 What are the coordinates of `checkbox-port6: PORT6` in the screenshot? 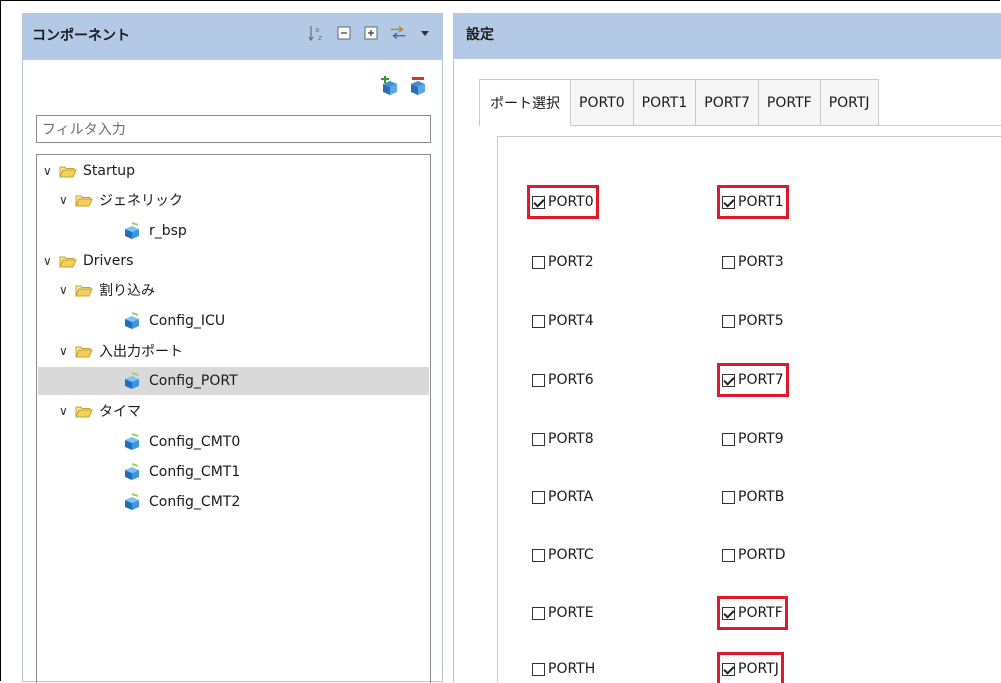 It's located at (563, 380).